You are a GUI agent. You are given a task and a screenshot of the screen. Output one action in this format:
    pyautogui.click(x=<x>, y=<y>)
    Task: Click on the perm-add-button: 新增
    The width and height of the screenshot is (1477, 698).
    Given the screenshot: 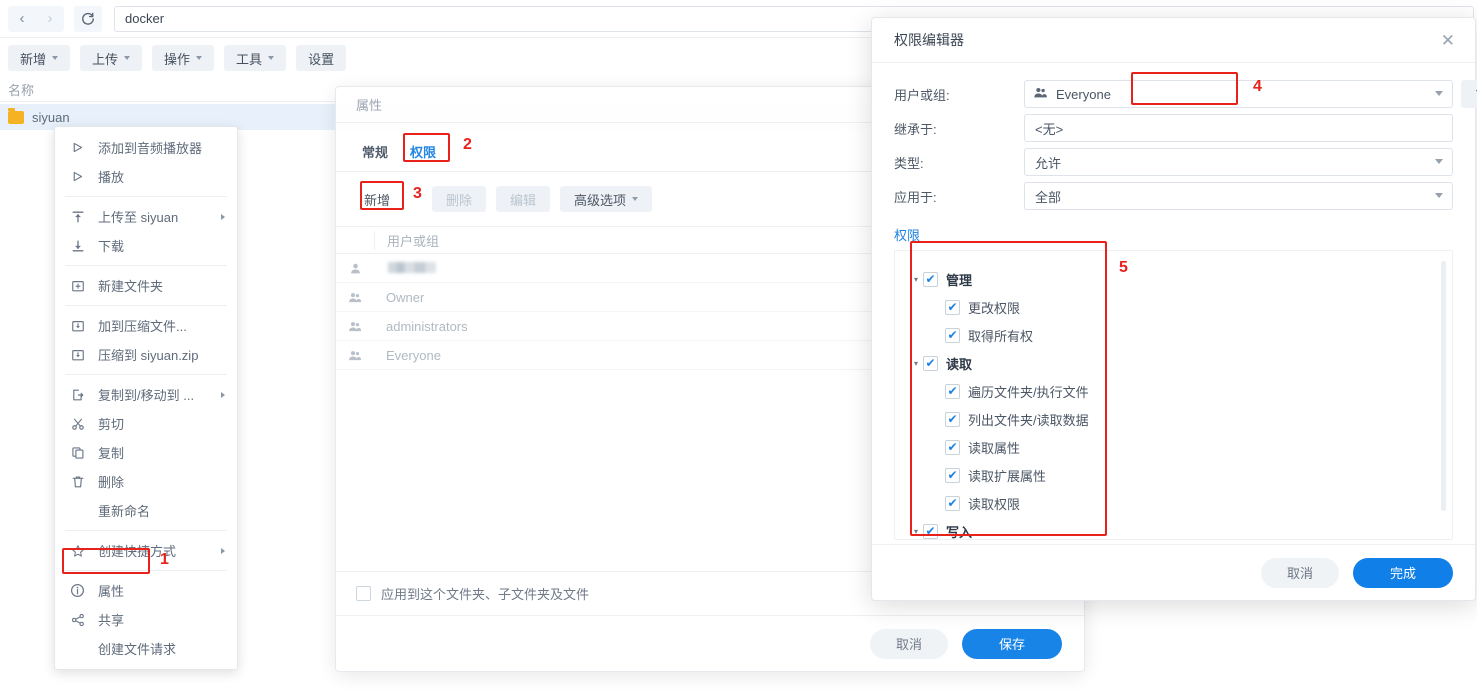 What is the action you would take?
    pyautogui.click(x=381, y=199)
    